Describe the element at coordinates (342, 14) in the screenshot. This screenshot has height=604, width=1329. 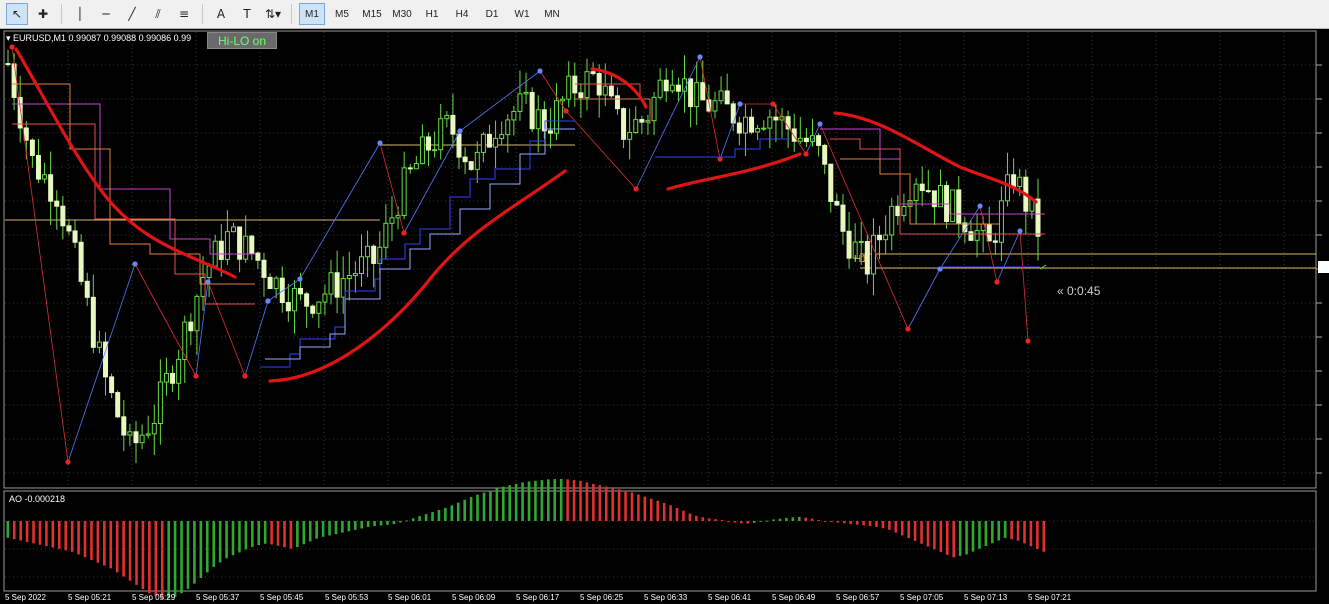
I see `timeframe-m5-button: M5` at that location.